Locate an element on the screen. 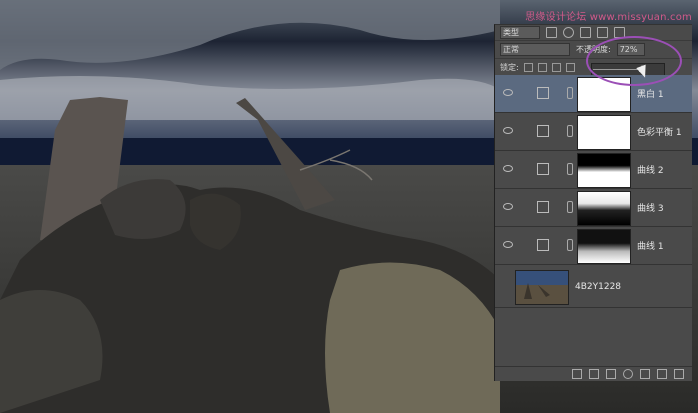 This screenshot has width=698, height=413. background-thumbnail-image is located at coordinates (542, 287).